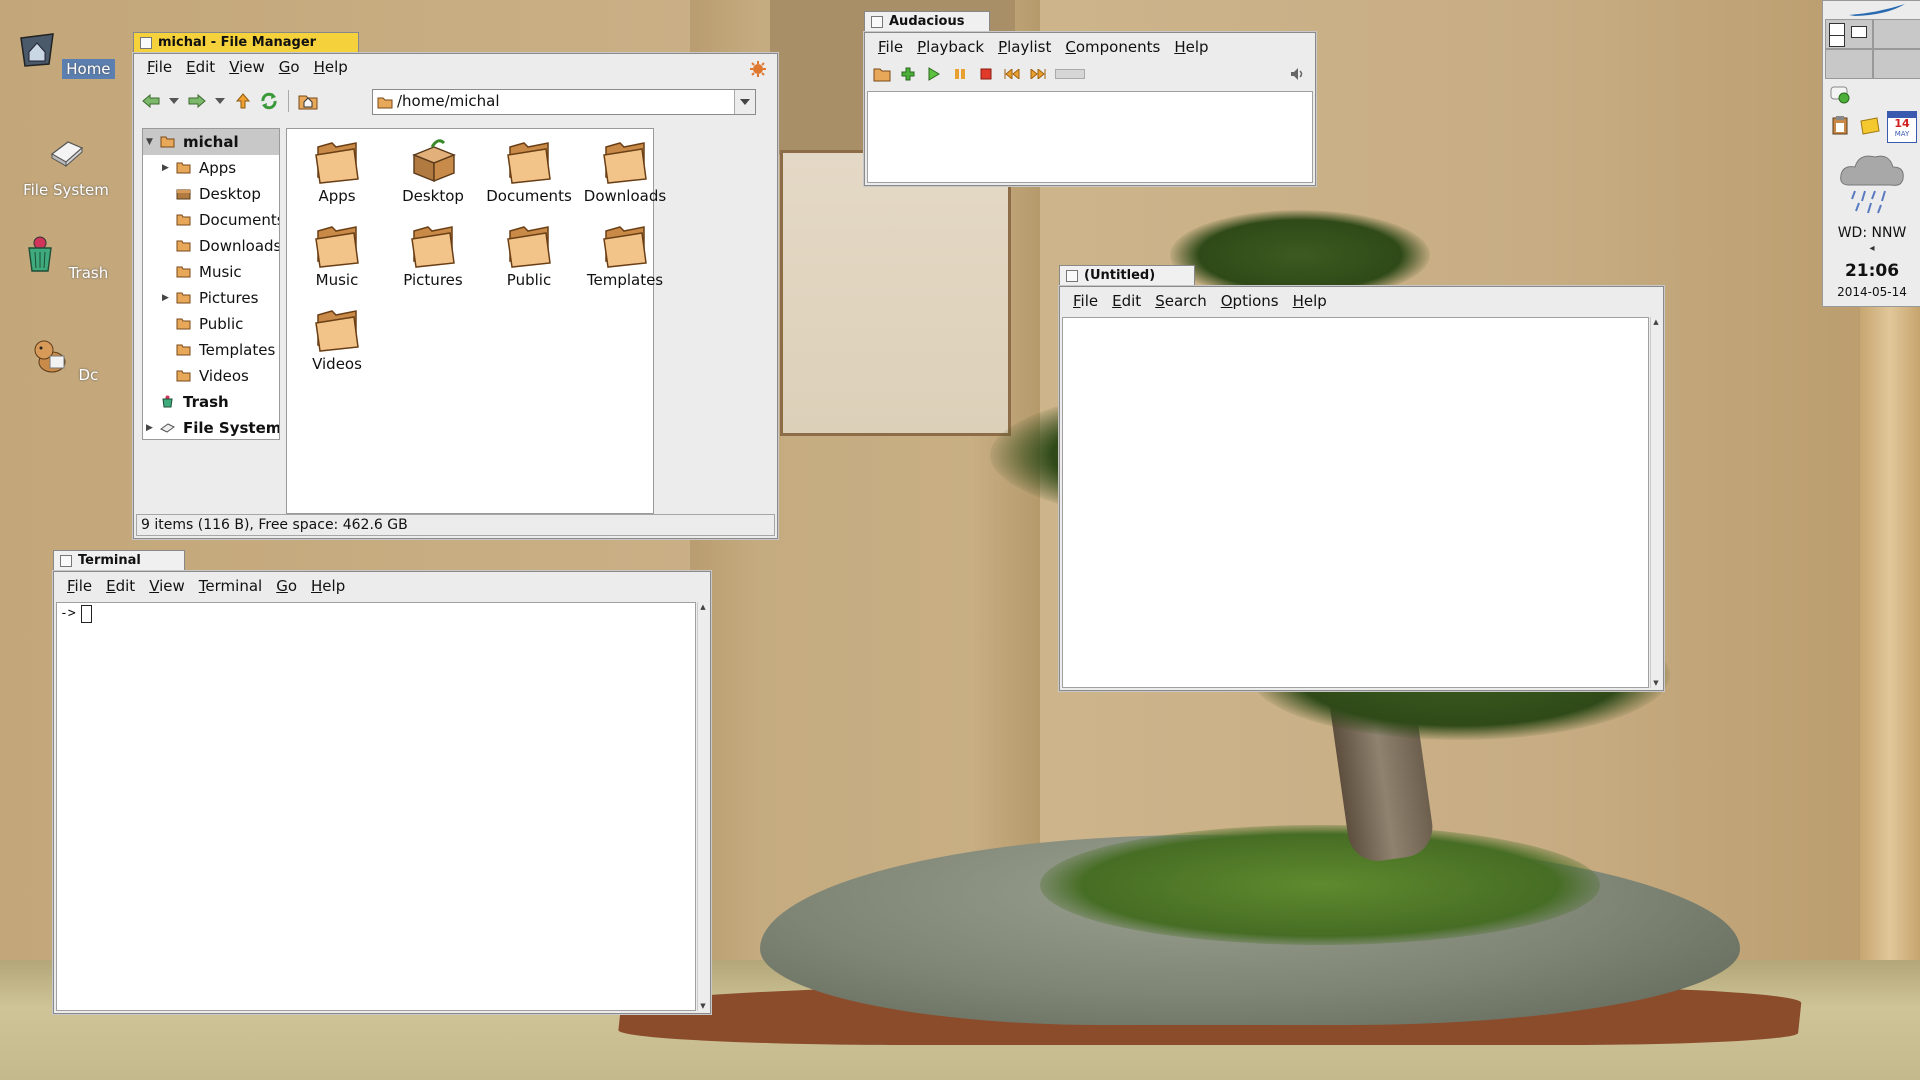 Image resolution: width=1920 pixels, height=1080 pixels. What do you see at coordinates (376, 806) in the screenshot?
I see `terminal-screen: ->` at bounding box center [376, 806].